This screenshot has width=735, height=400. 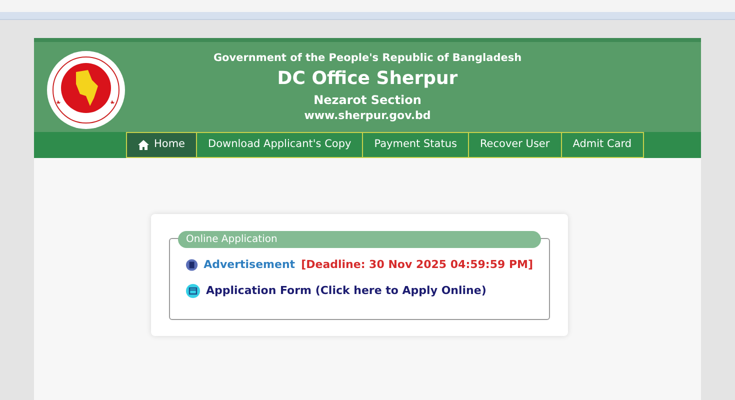 What do you see at coordinates (280, 145) in the screenshot?
I see `nav-tab: Download Applicant's Copy` at bounding box center [280, 145].